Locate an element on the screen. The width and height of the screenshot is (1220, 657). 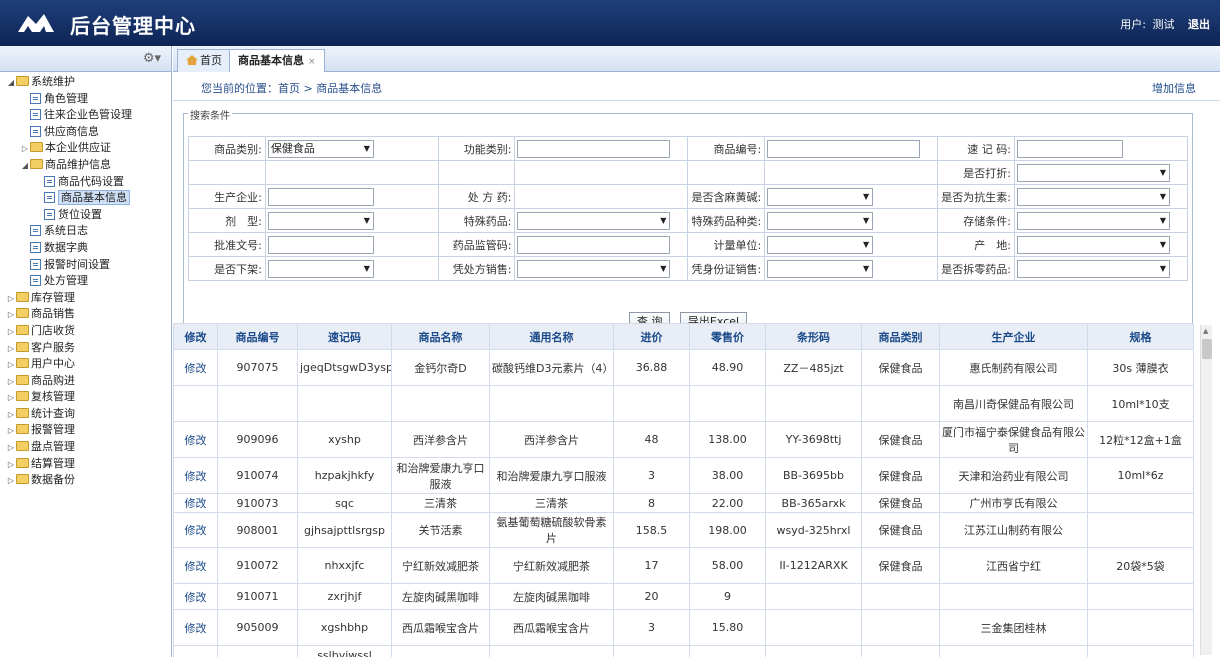
sidebar-item: ▷ 库存管理 is located at coordinates (85, 298).